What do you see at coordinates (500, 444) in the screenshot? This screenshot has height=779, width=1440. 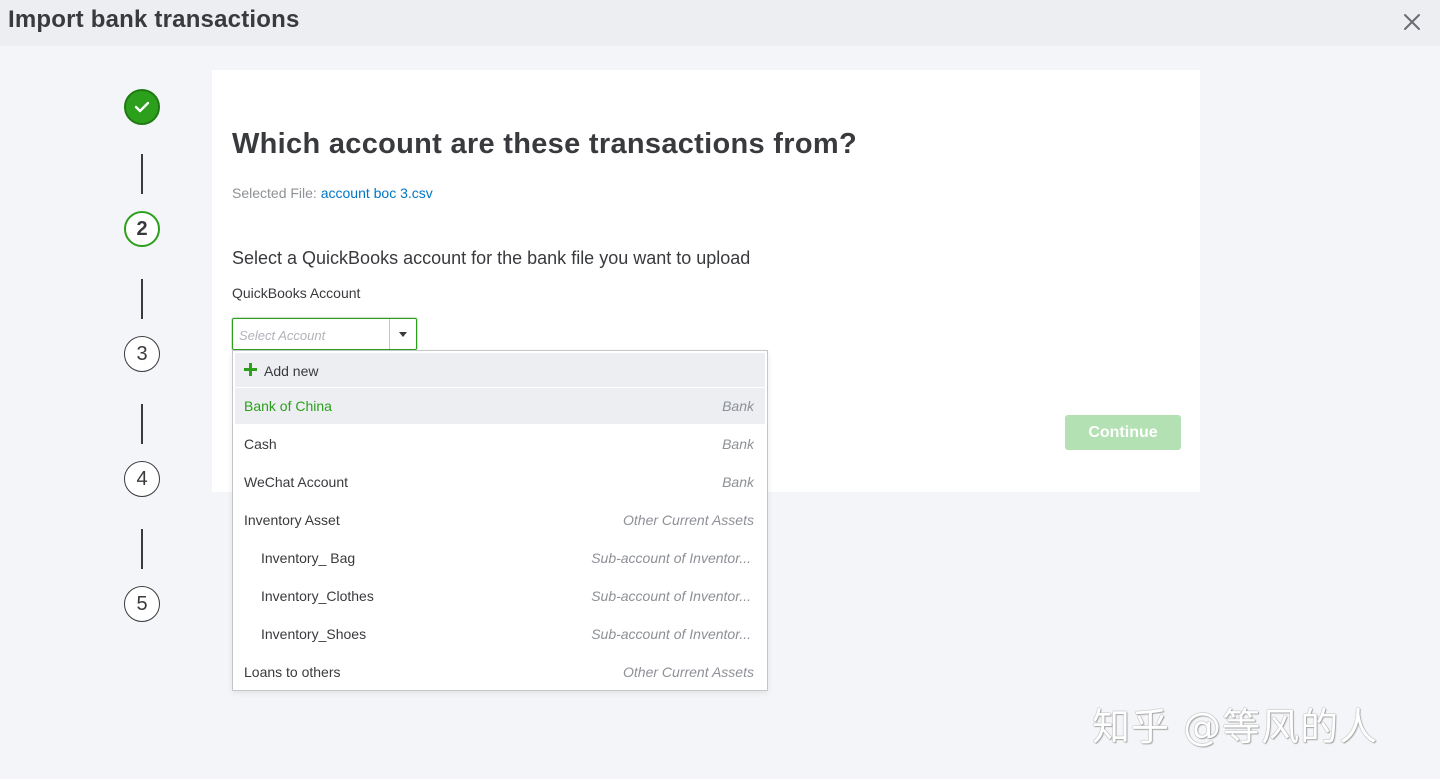 I see `account-option: Cash Bank` at bounding box center [500, 444].